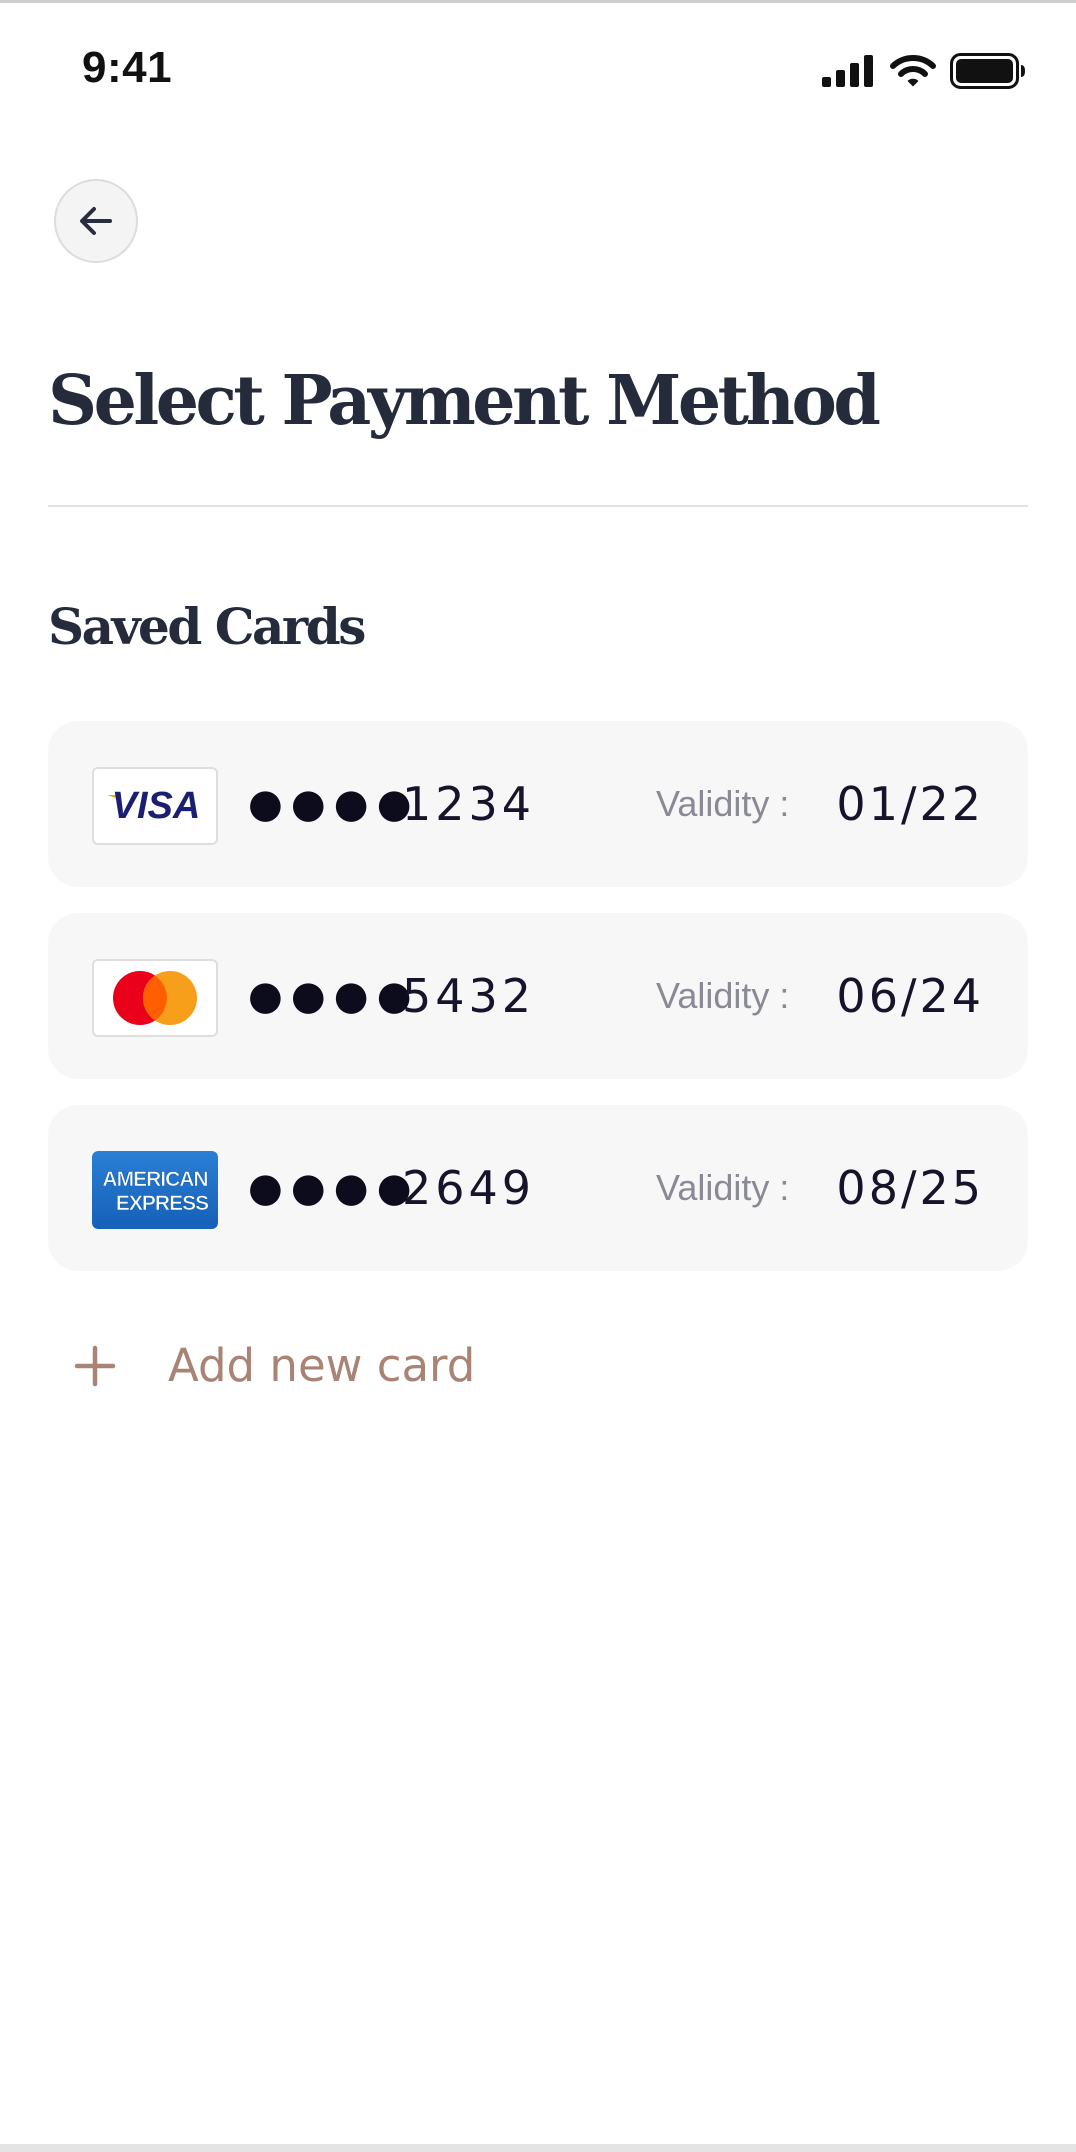 This screenshot has height=2152, width=1076. Describe the element at coordinates (847, 71) in the screenshot. I see `signal-icon` at that location.